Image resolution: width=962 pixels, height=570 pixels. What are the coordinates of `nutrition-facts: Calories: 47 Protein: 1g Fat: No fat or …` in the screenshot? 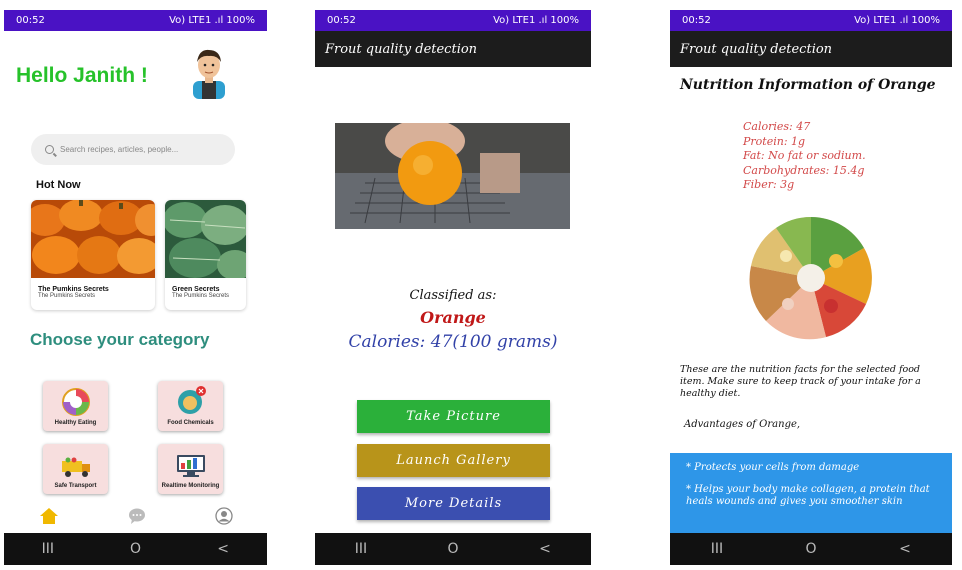 It's located at (804, 156).